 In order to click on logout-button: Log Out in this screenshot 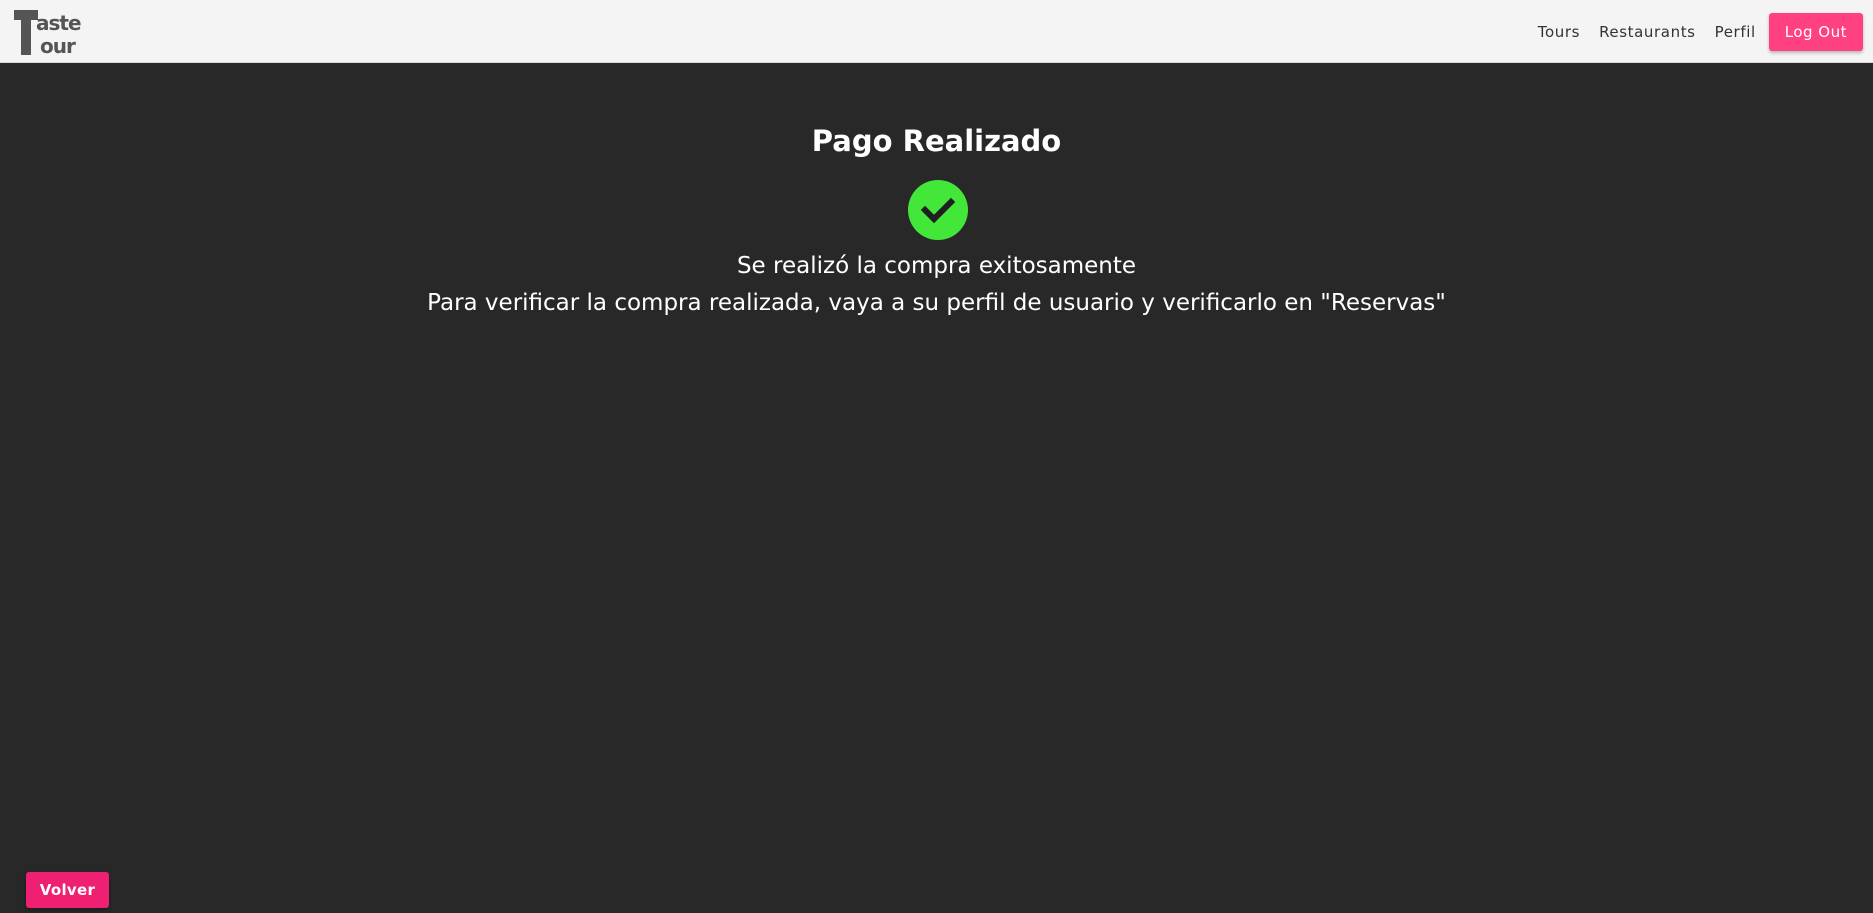, I will do `click(1815, 32)`.